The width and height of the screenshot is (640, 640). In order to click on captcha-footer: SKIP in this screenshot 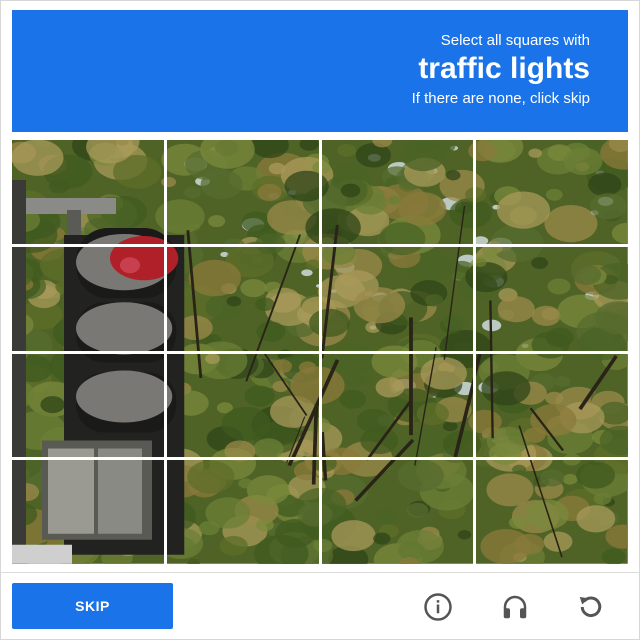, I will do `click(320, 606)`.